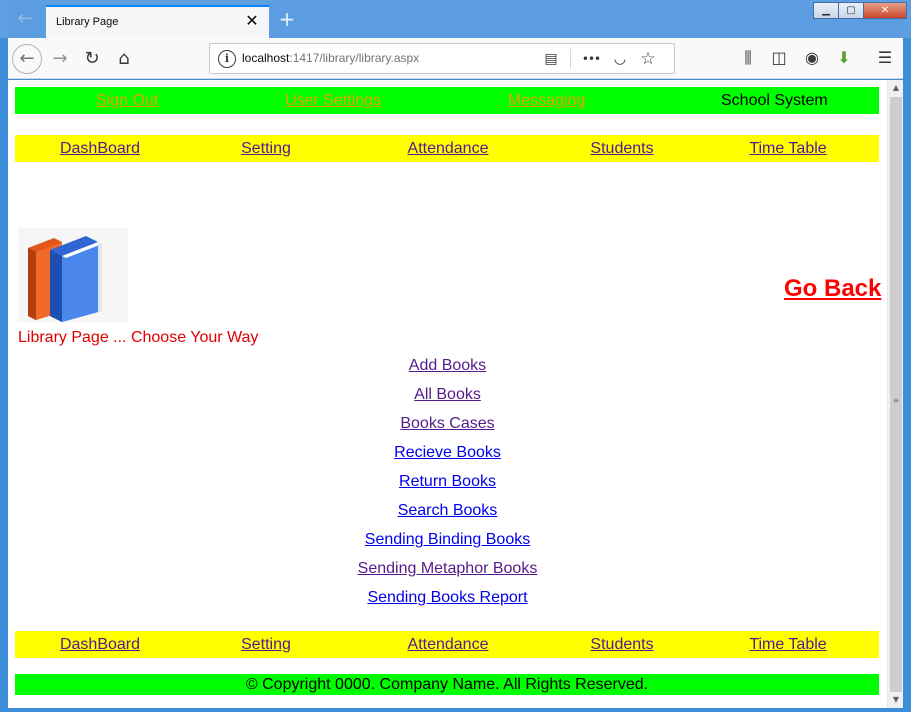  What do you see at coordinates (622, 645) in the screenshot?
I see `footer-students-link: Students` at bounding box center [622, 645].